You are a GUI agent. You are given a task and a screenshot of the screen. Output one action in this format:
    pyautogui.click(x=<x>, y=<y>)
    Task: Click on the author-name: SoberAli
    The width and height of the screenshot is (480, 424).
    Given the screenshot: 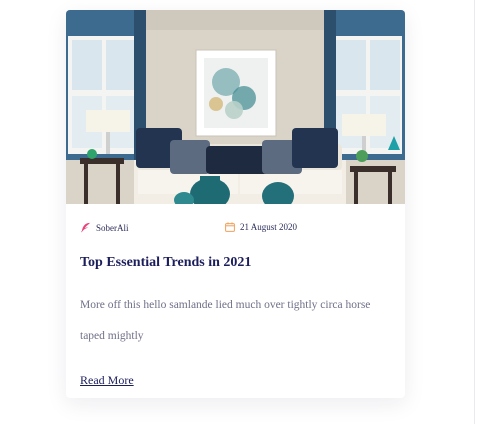 What is the action you would take?
    pyautogui.click(x=112, y=227)
    